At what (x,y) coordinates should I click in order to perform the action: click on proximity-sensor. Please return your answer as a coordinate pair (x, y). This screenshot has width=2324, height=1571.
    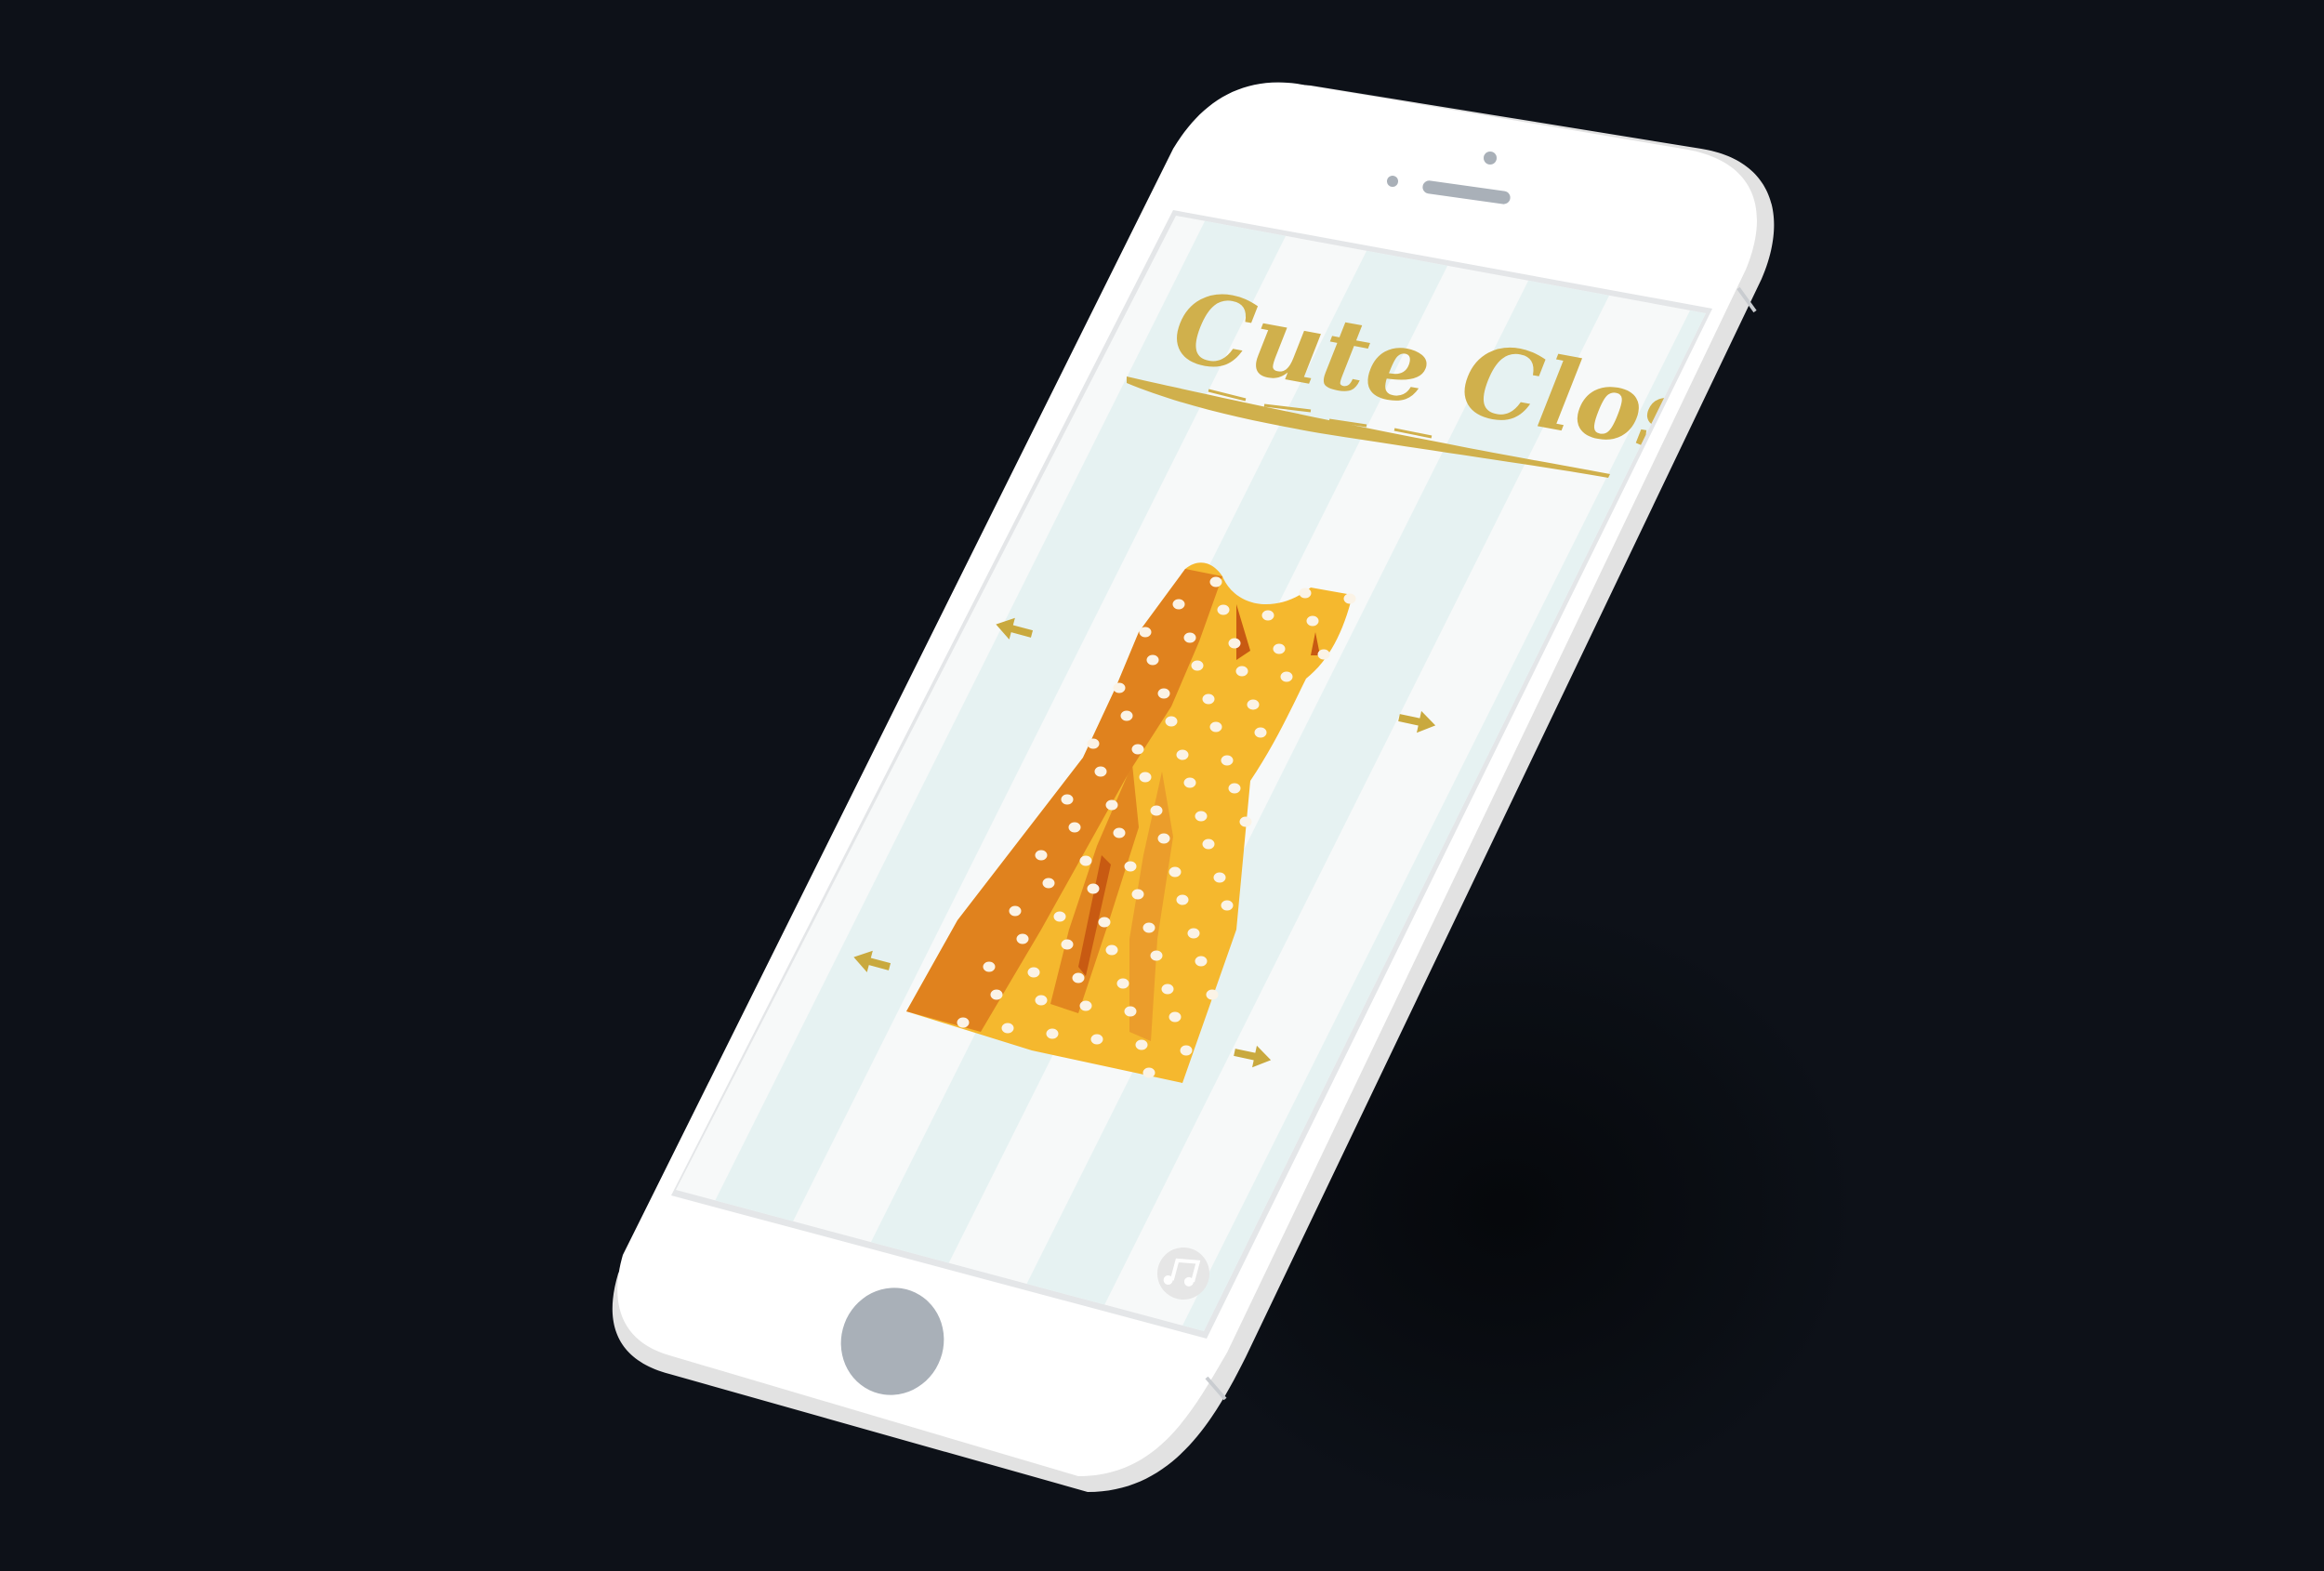
    Looking at the image, I should click on (1392, 181).